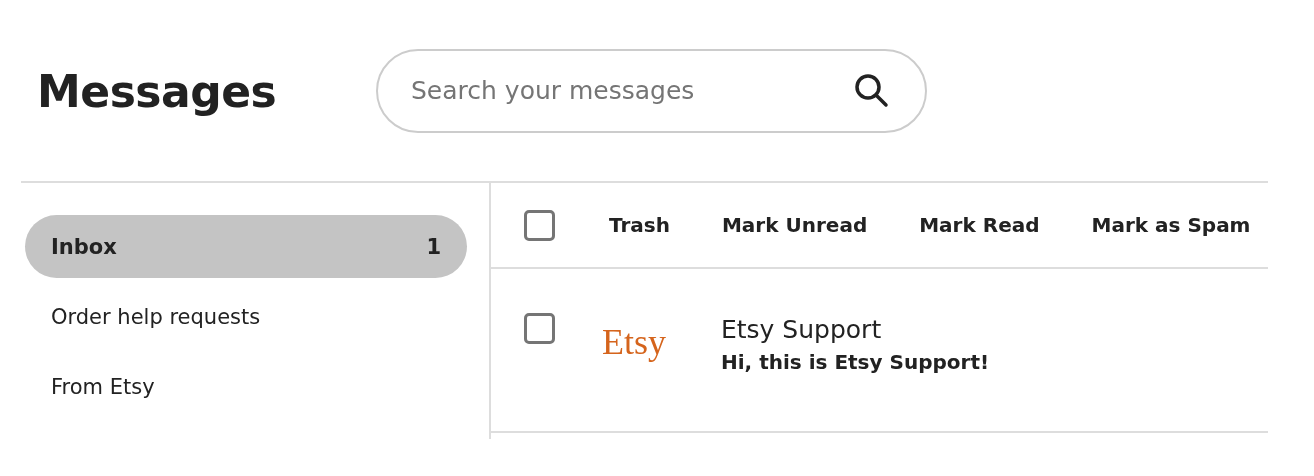 The image size is (1314, 476). I want to click on message-preview: Hi, this is Etsy Support!, so click(855, 362).